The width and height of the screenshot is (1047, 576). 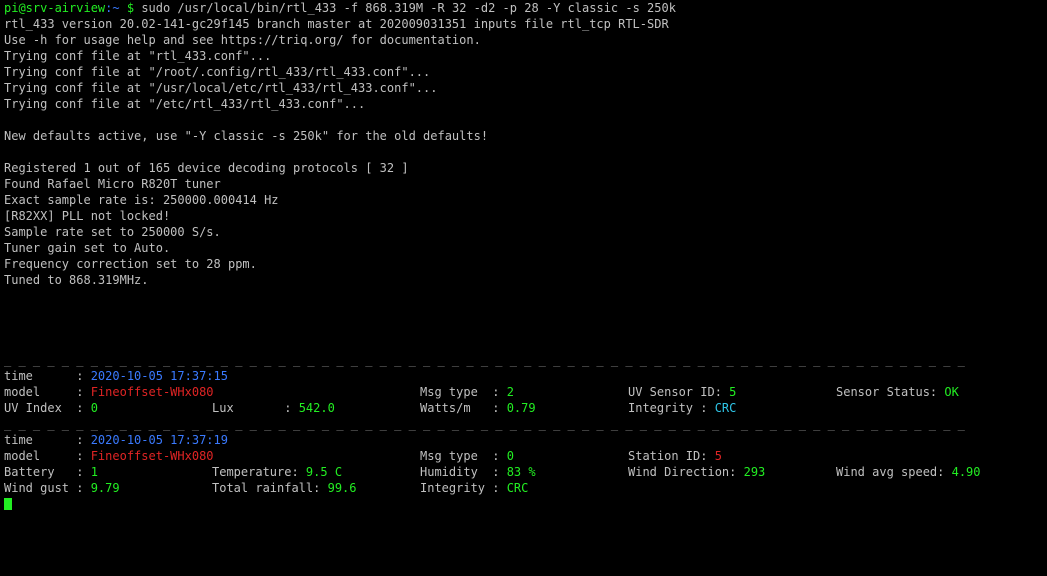 What do you see at coordinates (754, 472) in the screenshot?
I see `wind-direction-value: 293` at bounding box center [754, 472].